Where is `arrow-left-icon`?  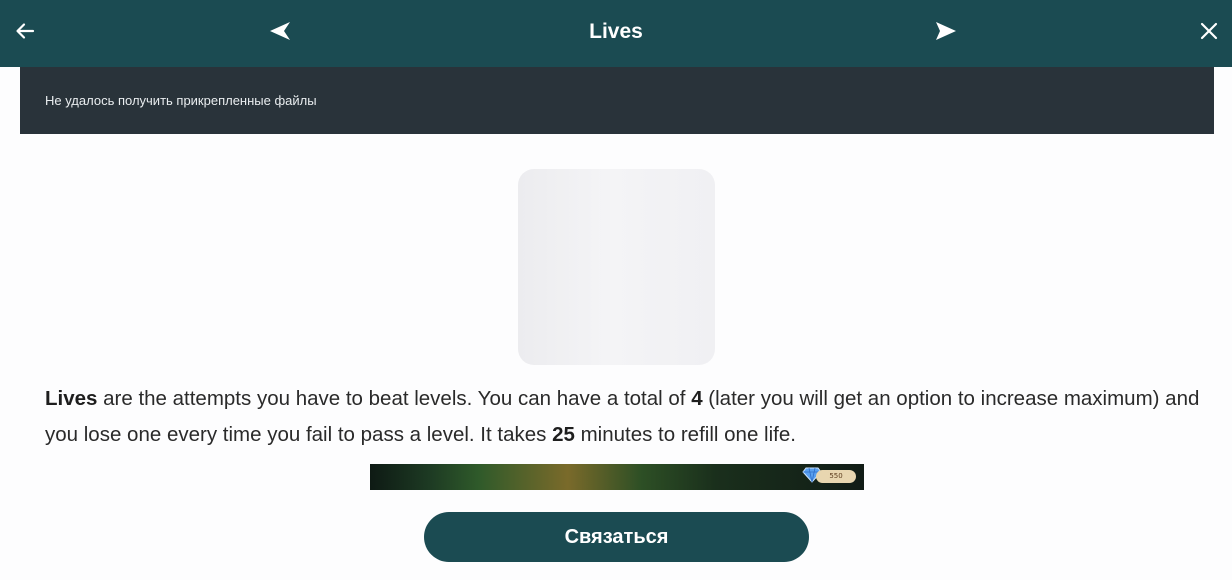
arrow-left-icon is located at coordinates (25, 33).